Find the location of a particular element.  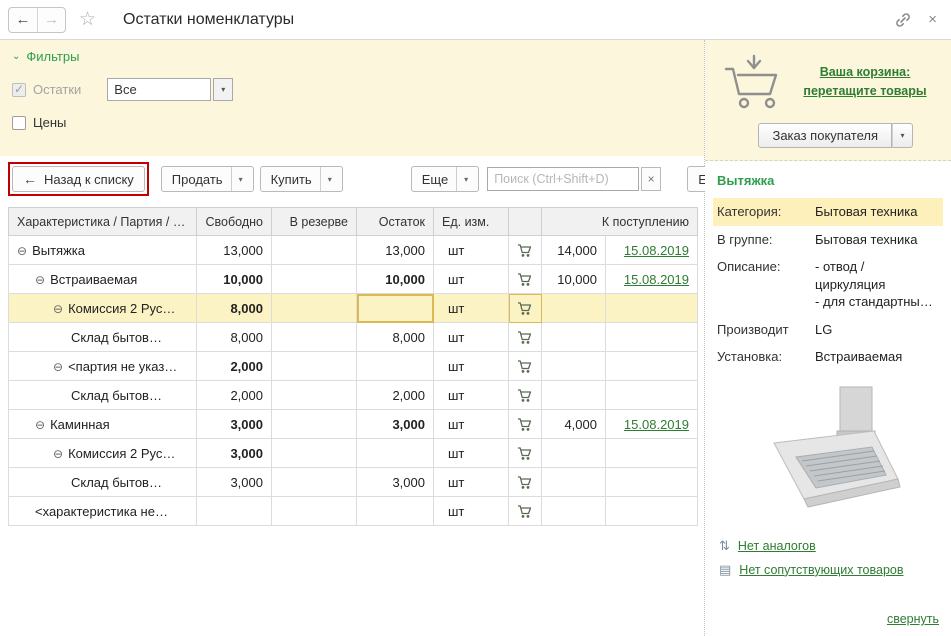

row-name-cell: Вытяжка is located at coordinates (102, 250).